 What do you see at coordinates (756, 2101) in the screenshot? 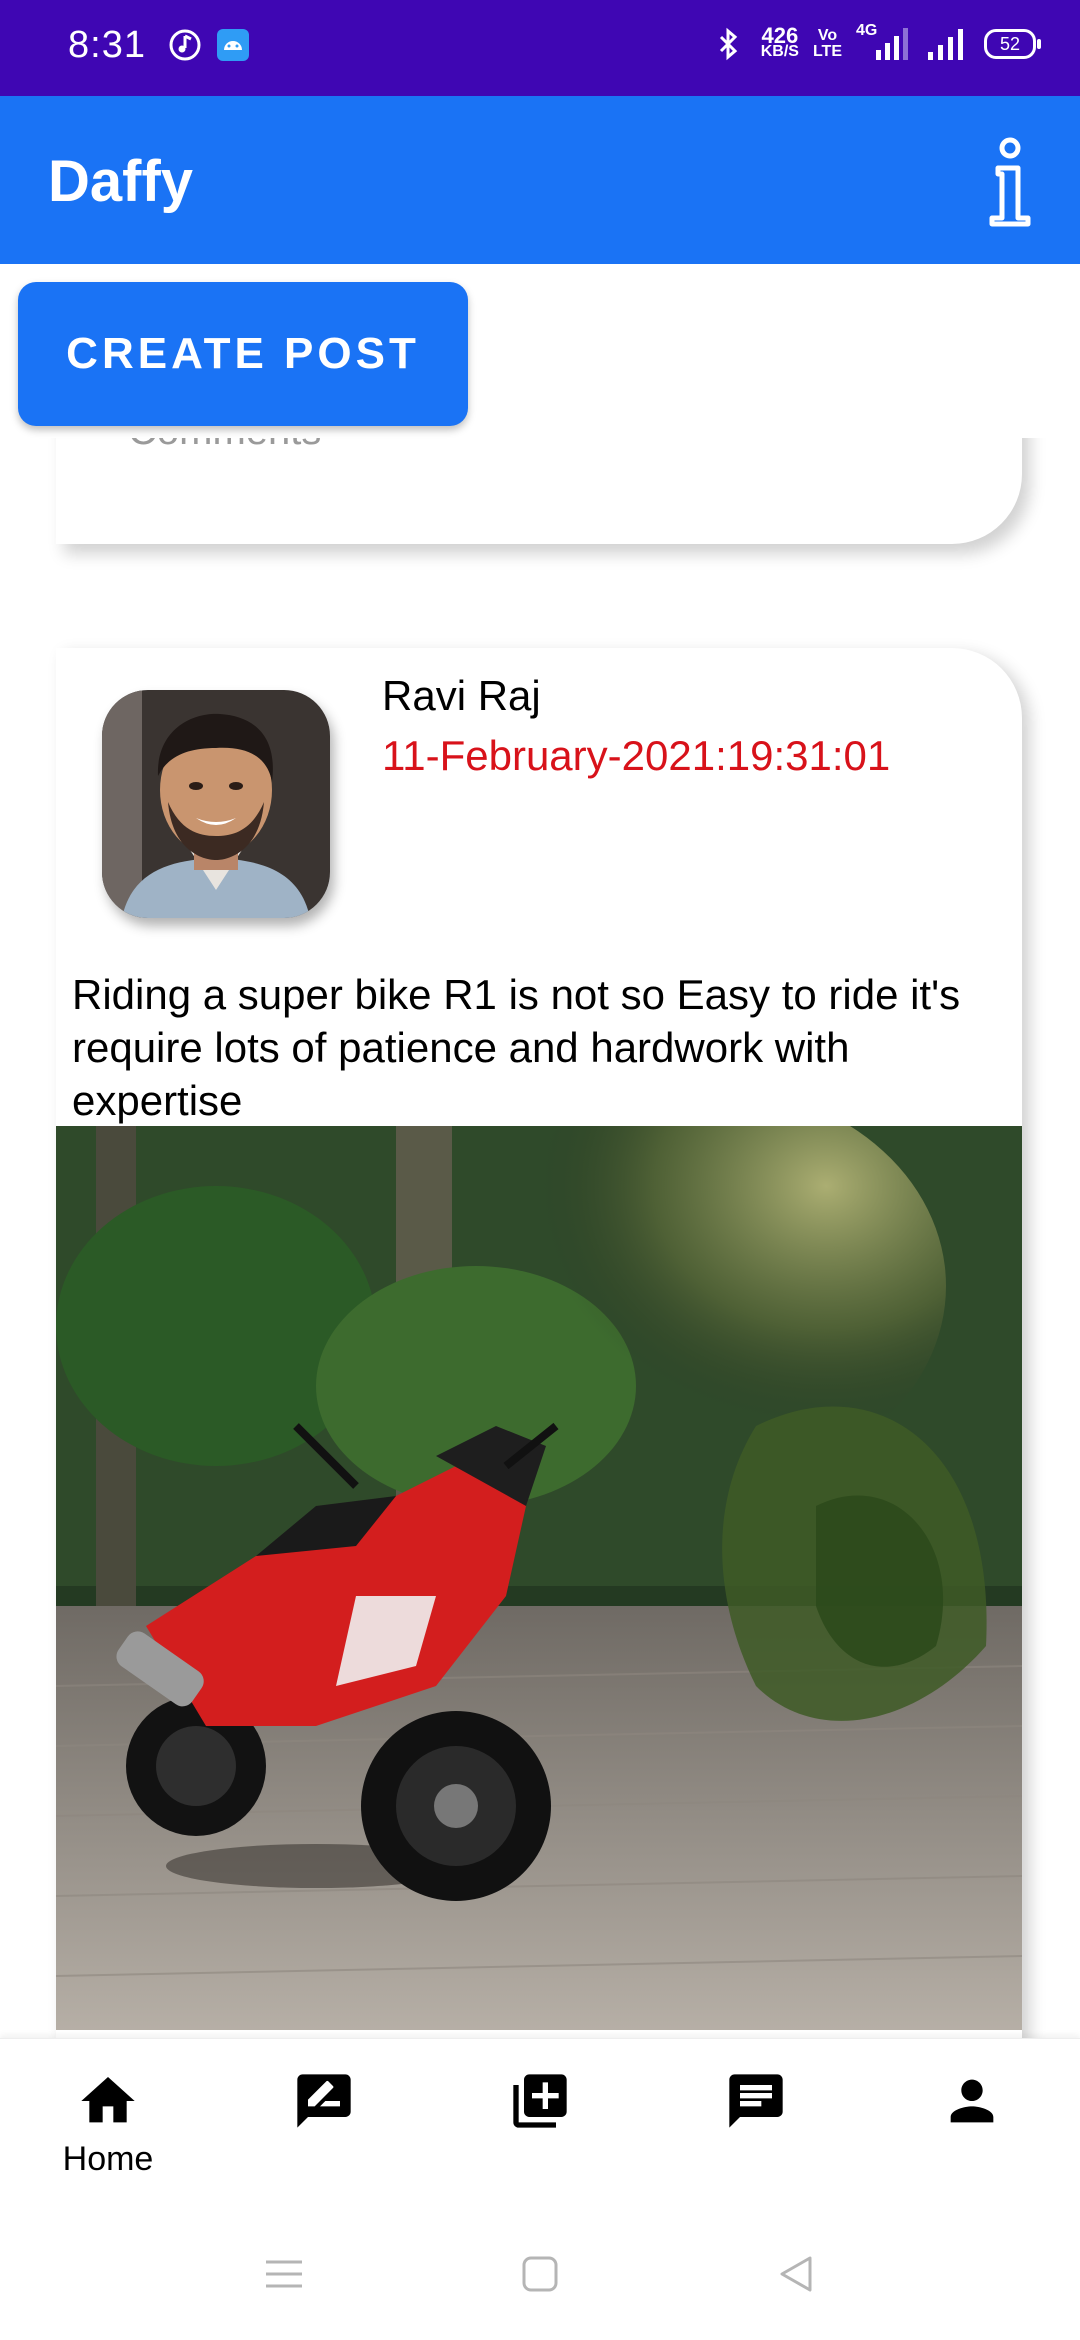
I see `chat-icon` at bounding box center [756, 2101].